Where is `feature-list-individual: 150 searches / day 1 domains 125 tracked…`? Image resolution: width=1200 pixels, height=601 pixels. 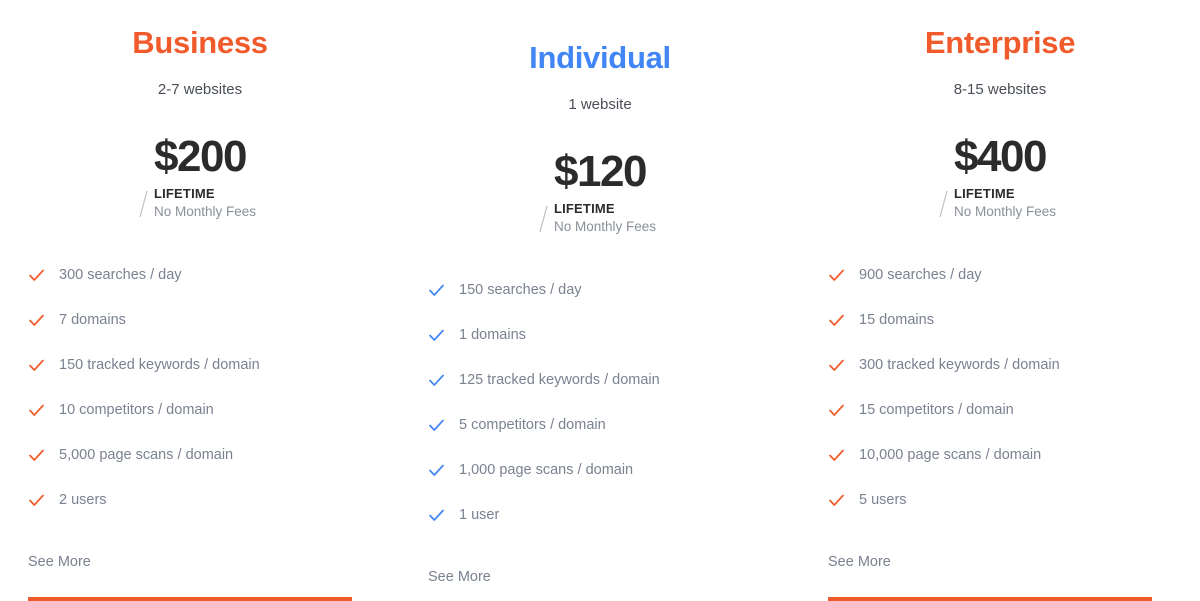 feature-list-individual: 150 searches / day 1 domains 125 tracked… is located at coordinates (600, 403).